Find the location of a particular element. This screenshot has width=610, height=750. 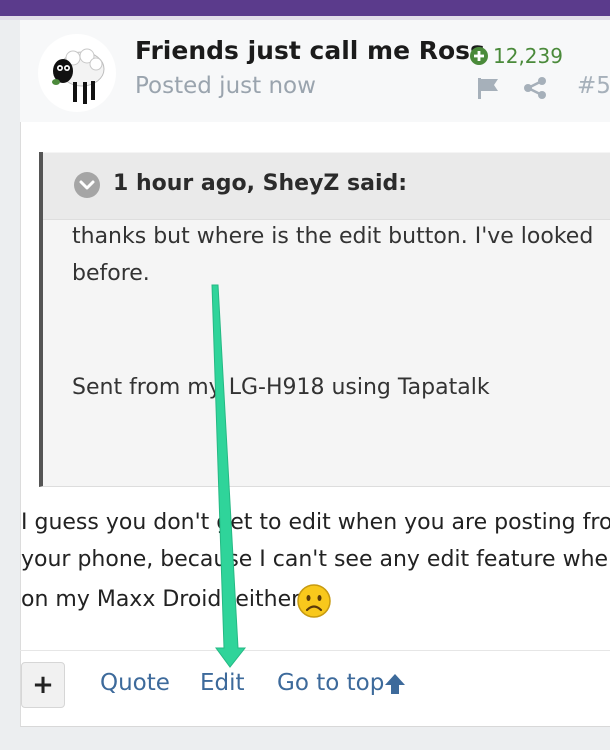

quote-line: Sent from my LG-H918 using Tapatalk is located at coordinates (281, 387).